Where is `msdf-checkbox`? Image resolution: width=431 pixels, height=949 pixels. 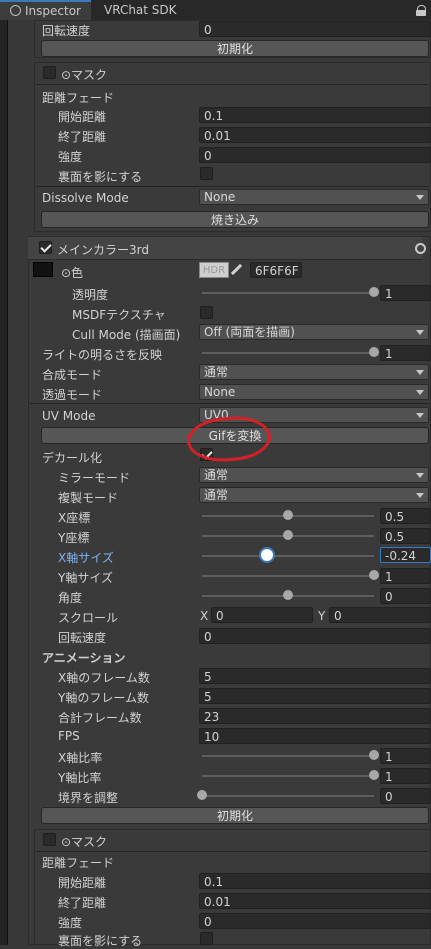
msdf-checkbox is located at coordinates (206, 312).